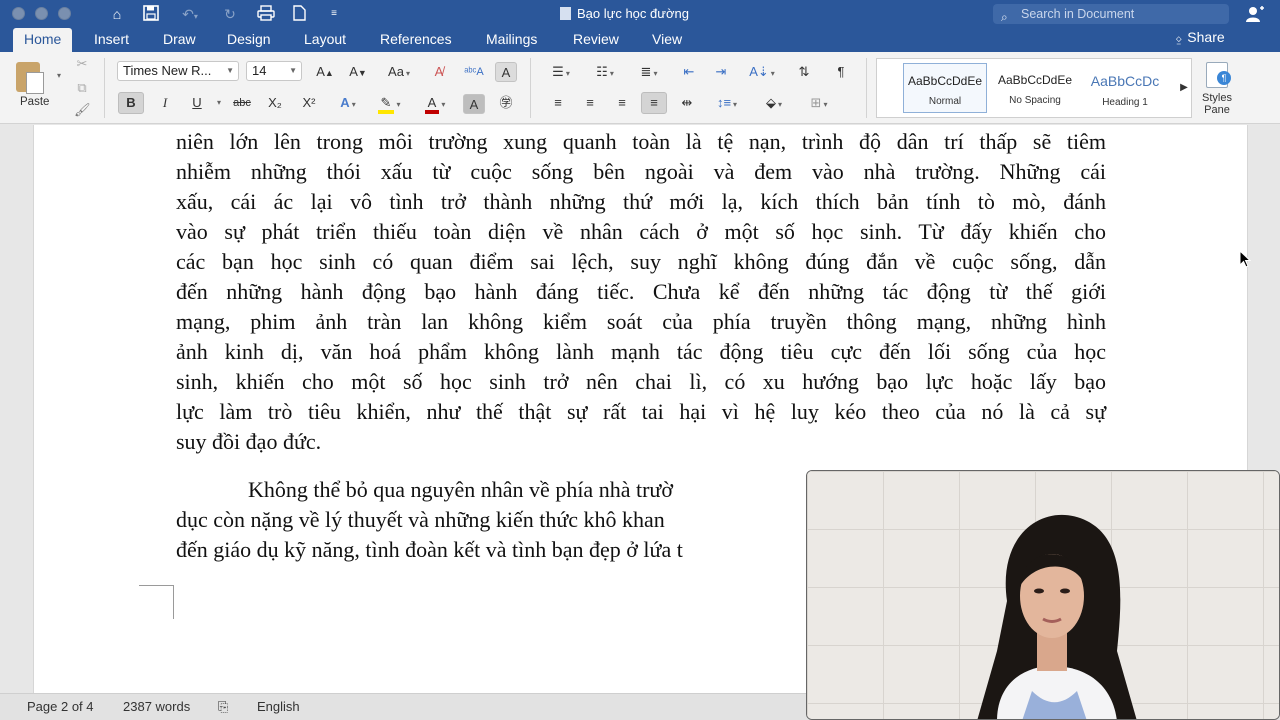 The width and height of the screenshot is (1280, 720). Describe the element at coordinates (219, 103) in the screenshot. I see `underline-options-icon: ▾` at that location.